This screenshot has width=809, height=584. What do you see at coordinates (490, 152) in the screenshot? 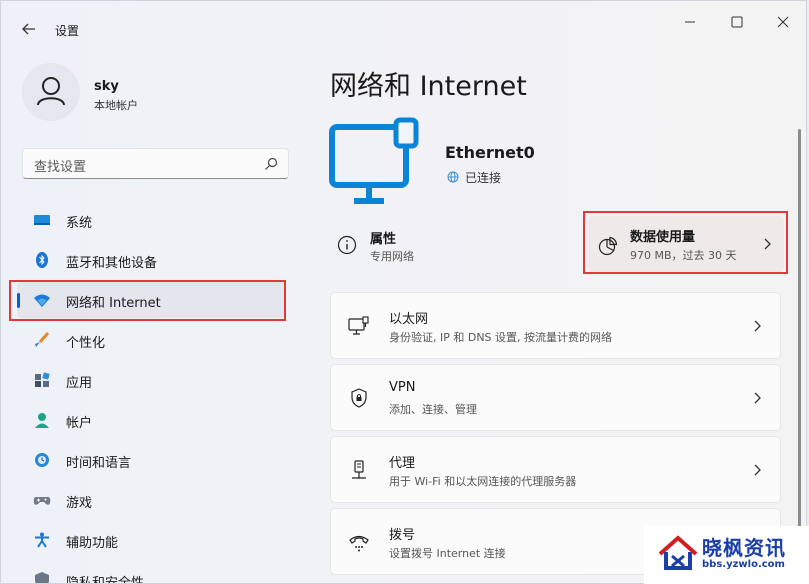
I see `connection-name: Ethernet0` at bounding box center [490, 152].